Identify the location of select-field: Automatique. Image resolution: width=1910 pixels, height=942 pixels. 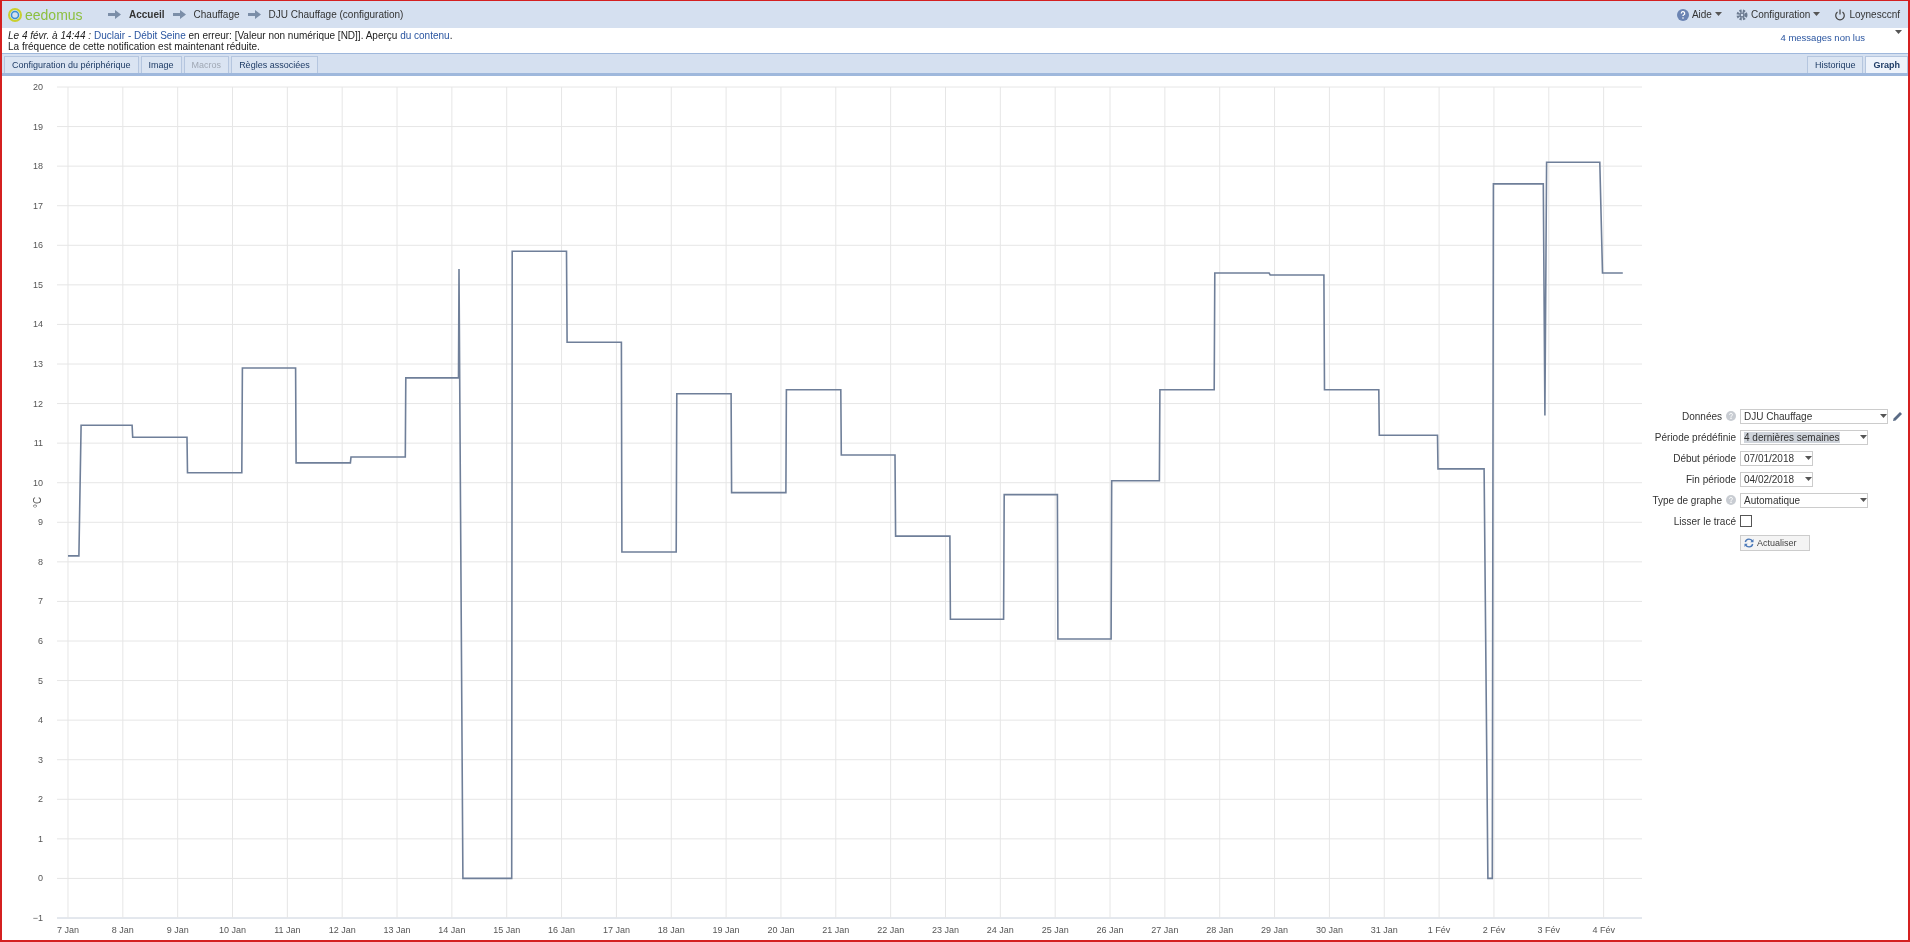
(1804, 500).